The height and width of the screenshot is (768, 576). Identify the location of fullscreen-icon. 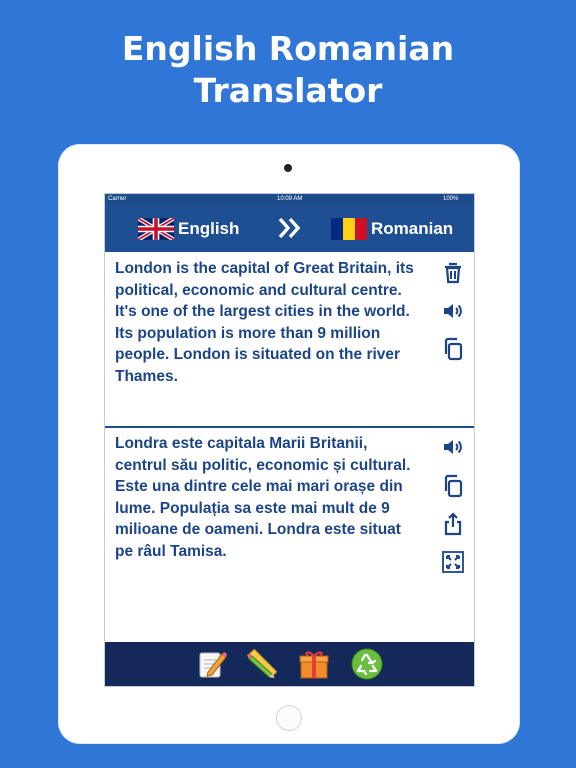
(453, 562).